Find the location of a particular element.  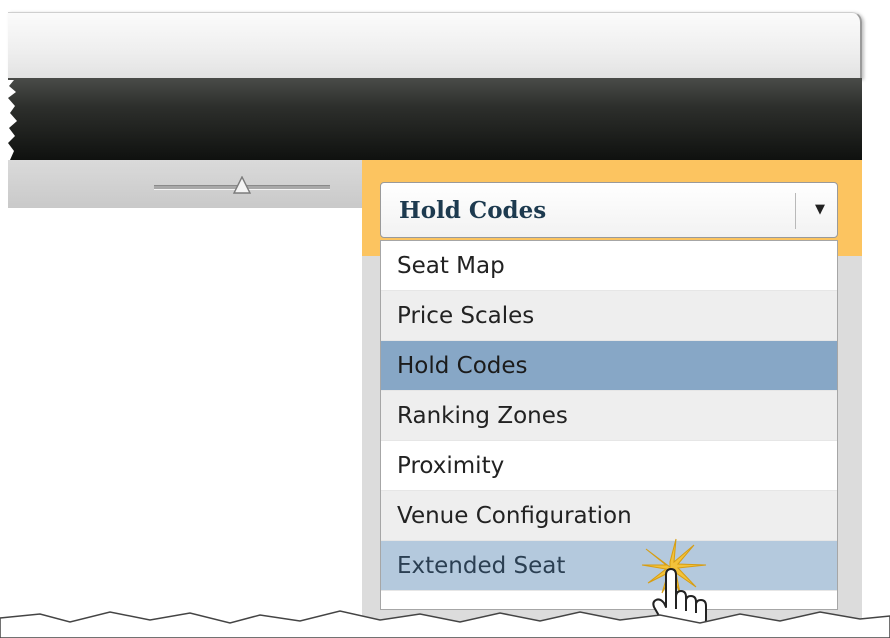

option-extended-seat: Extended Seat is located at coordinates (609, 566).